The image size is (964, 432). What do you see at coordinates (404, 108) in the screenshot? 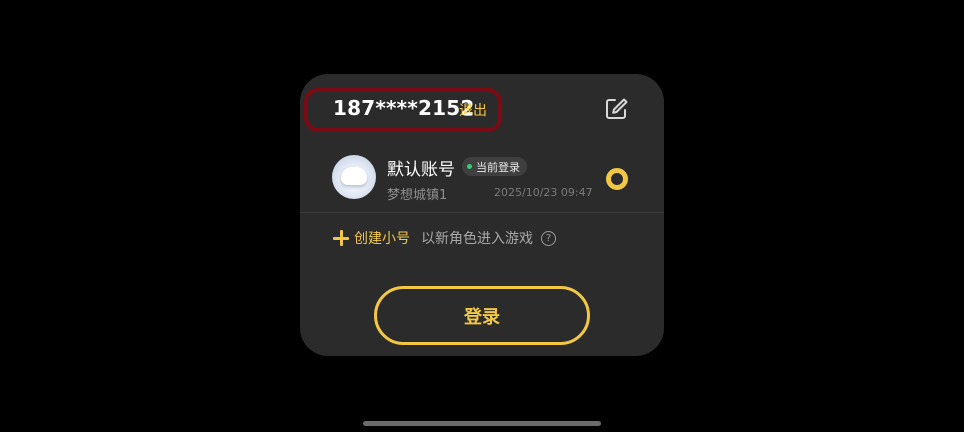
I see `phone-number: 187****2152` at bounding box center [404, 108].